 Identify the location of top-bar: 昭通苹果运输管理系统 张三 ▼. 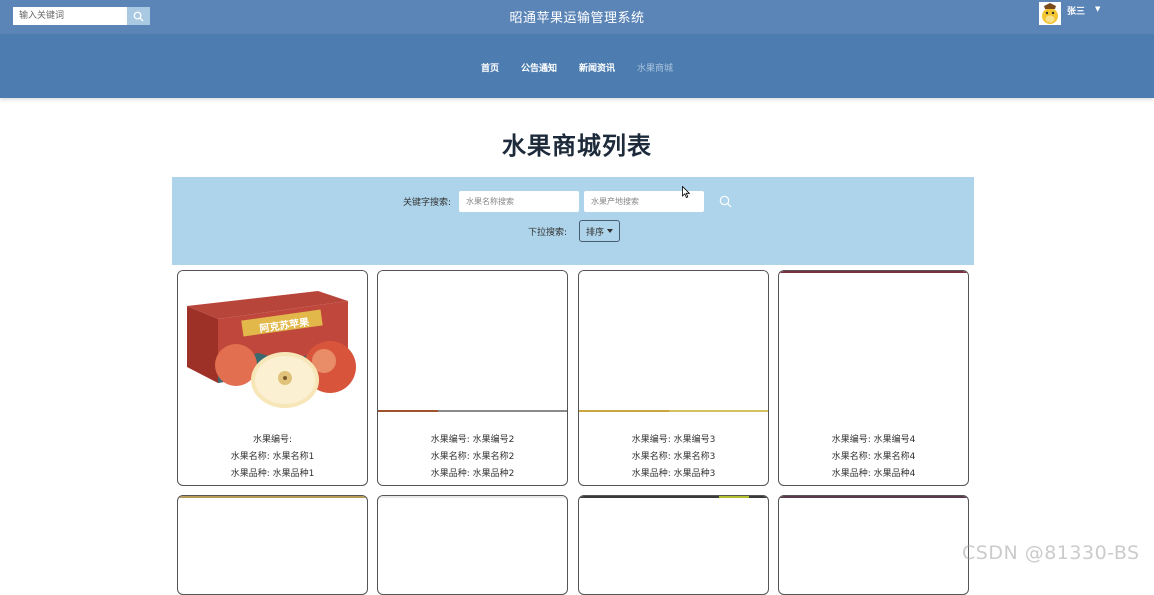
(577, 17).